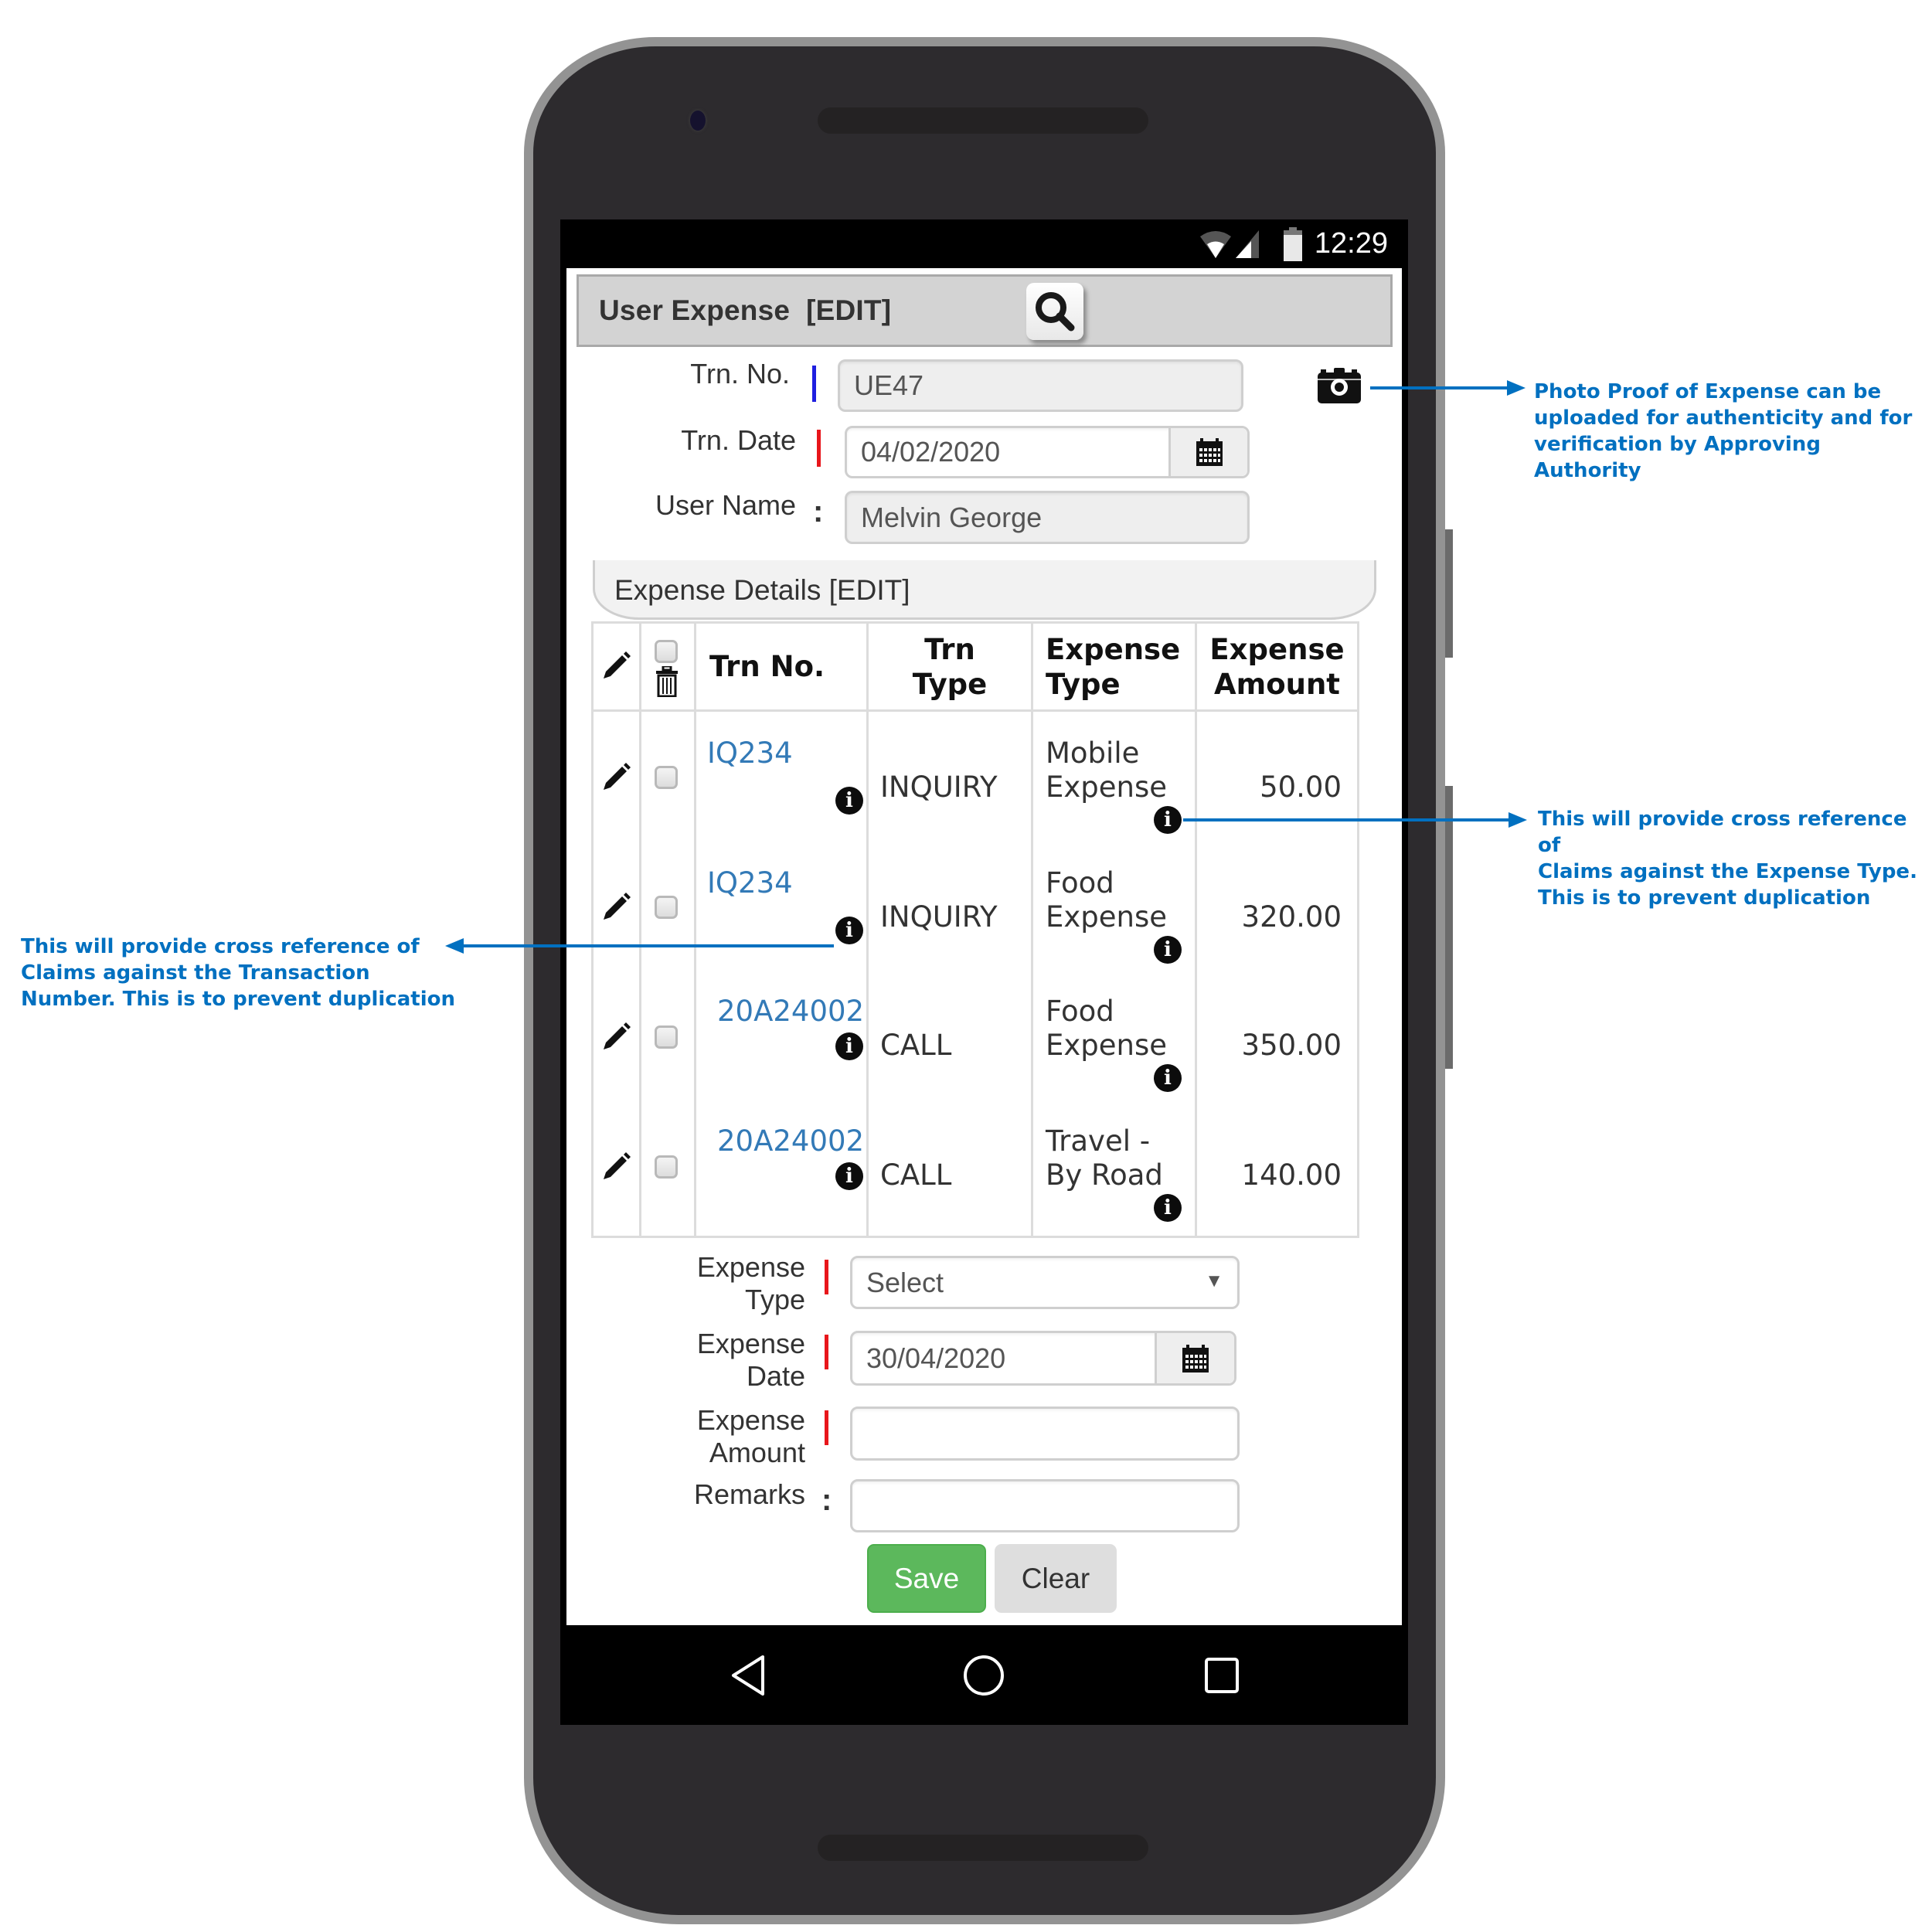 The width and height of the screenshot is (1932, 1932). Describe the element at coordinates (762, 590) in the screenshot. I see `expense-details-title: Expense Details [EDIT]` at that location.